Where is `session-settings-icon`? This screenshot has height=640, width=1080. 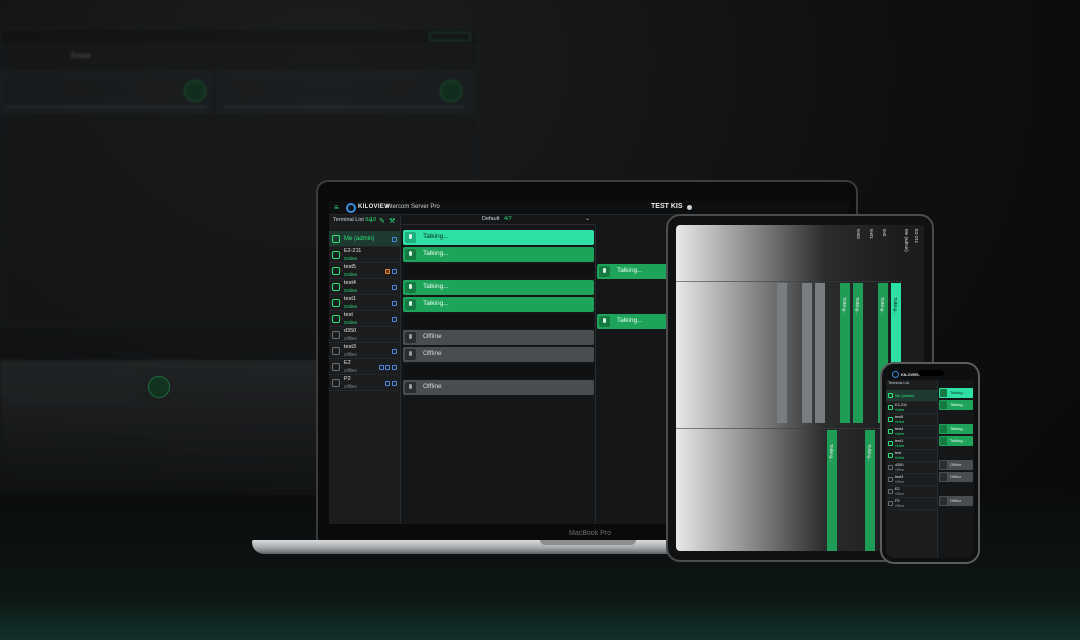
session-settings-icon is located at coordinates (689, 207).